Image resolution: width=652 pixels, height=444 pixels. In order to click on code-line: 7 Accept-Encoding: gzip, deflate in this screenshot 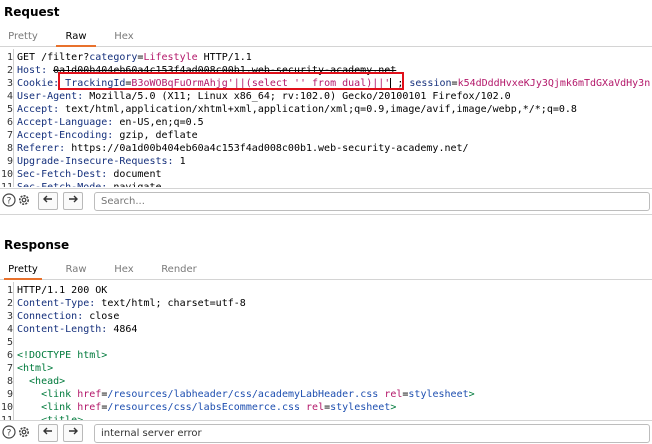, I will do `click(326, 135)`.